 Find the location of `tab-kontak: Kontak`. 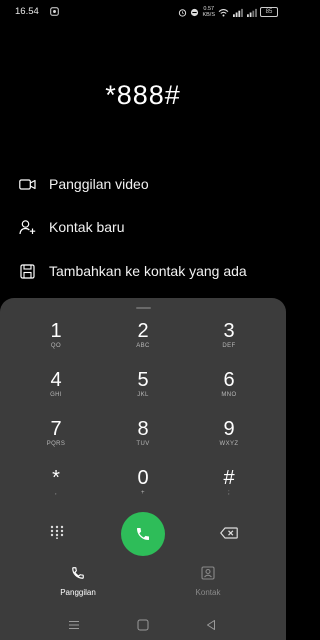

tab-kontak: Kontak is located at coordinates (208, 581).